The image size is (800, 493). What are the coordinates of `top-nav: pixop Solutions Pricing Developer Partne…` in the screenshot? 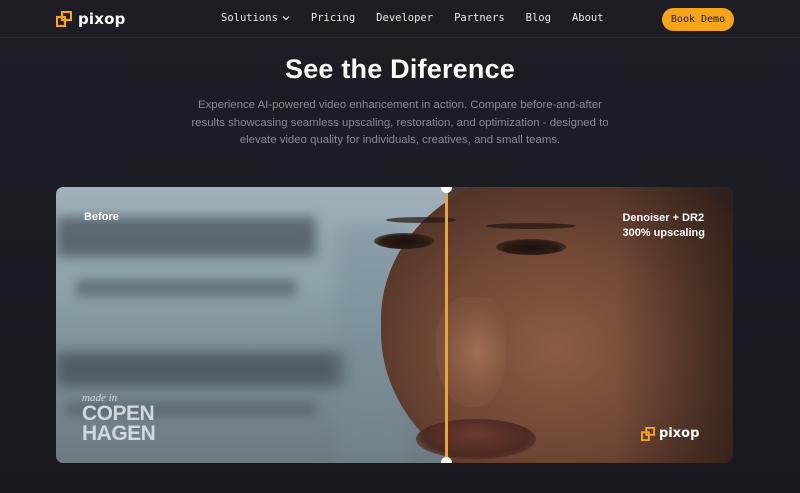 It's located at (400, 19).